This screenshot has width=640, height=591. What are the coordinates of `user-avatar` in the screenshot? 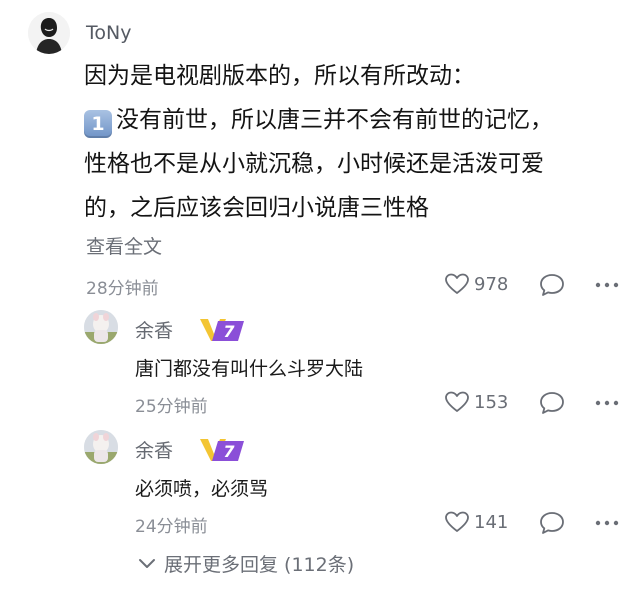 It's located at (49, 33).